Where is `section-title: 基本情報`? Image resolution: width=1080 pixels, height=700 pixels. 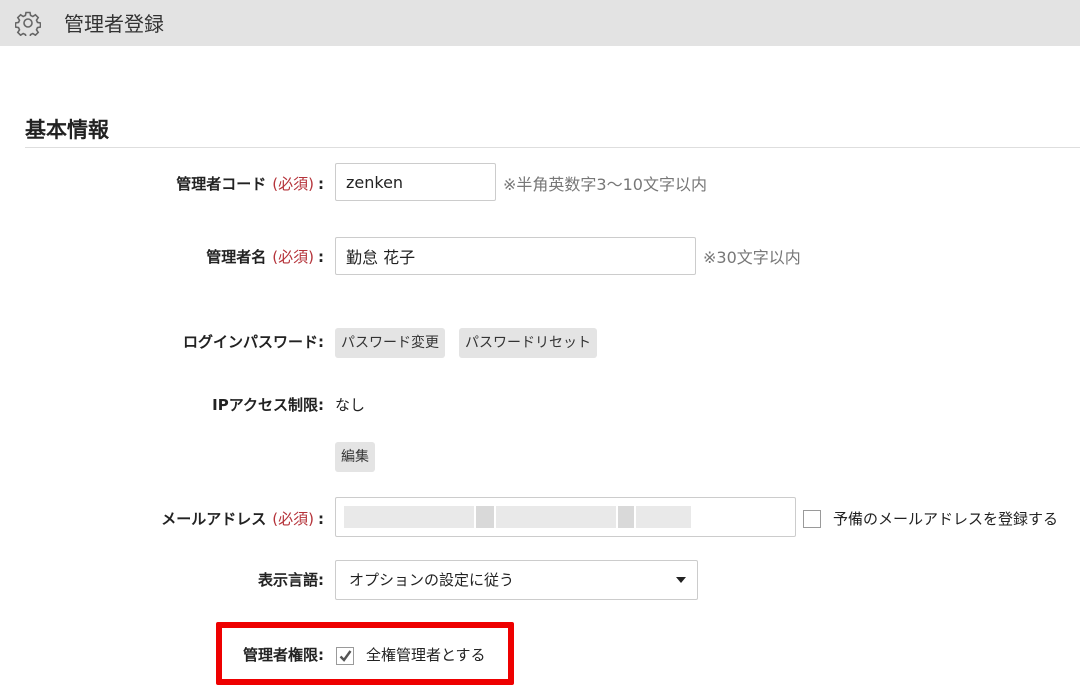 section-title: 基本情報 is located at coordinates (67, 130).